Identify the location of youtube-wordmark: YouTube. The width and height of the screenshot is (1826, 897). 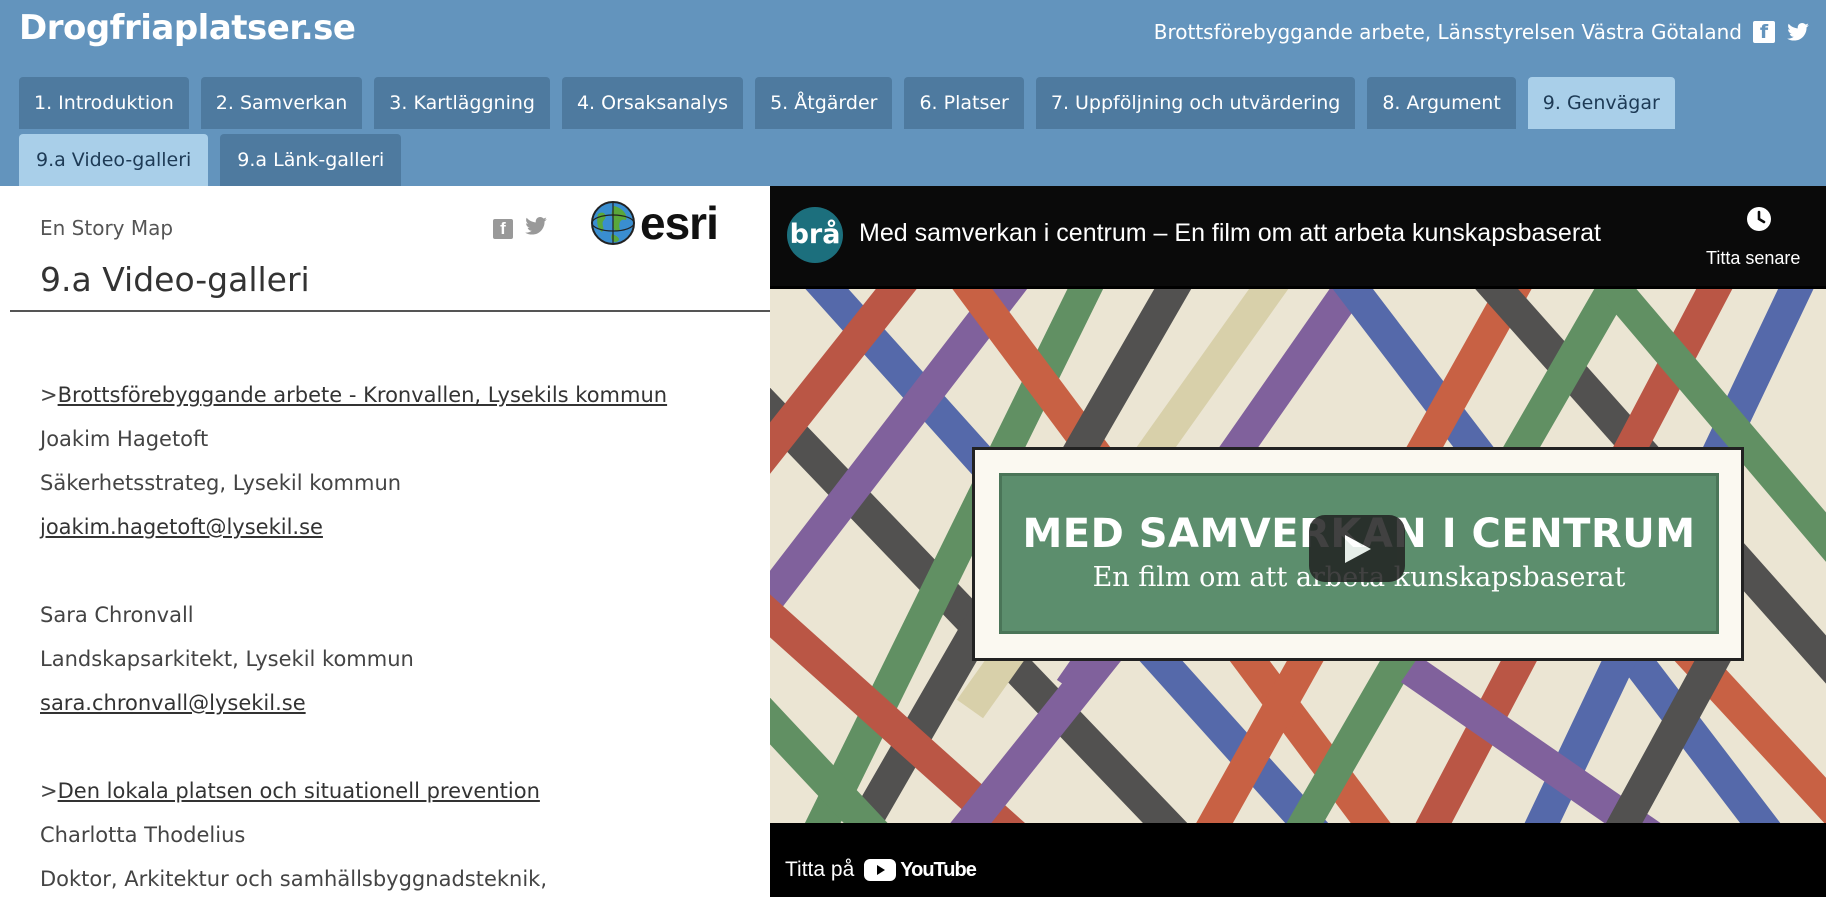
(938, 869).